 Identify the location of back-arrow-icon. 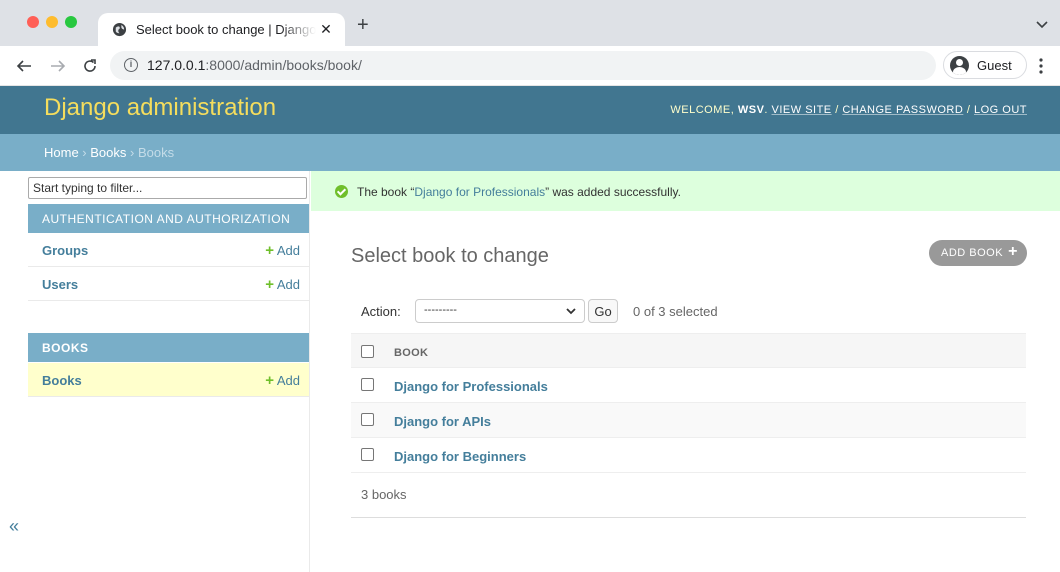
(24, 66).